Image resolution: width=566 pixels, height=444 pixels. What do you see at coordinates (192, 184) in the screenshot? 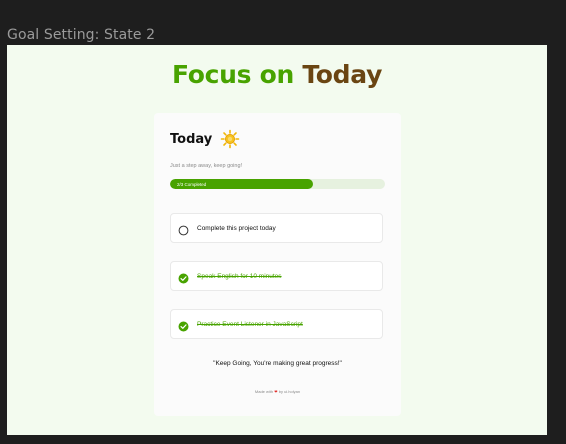
I see `progress-label: 2/3 Completed` at bounding box center [192, 184].